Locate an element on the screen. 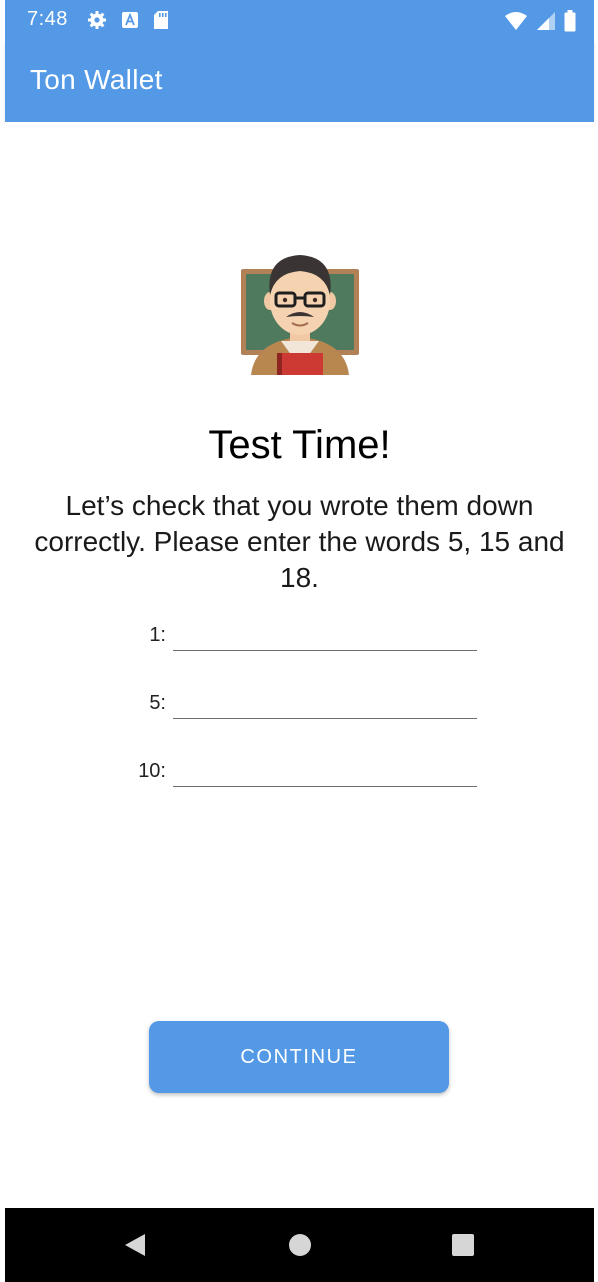 The image size is (598, 1282). word-field-label: 5: is located at coordinates (157, 703).